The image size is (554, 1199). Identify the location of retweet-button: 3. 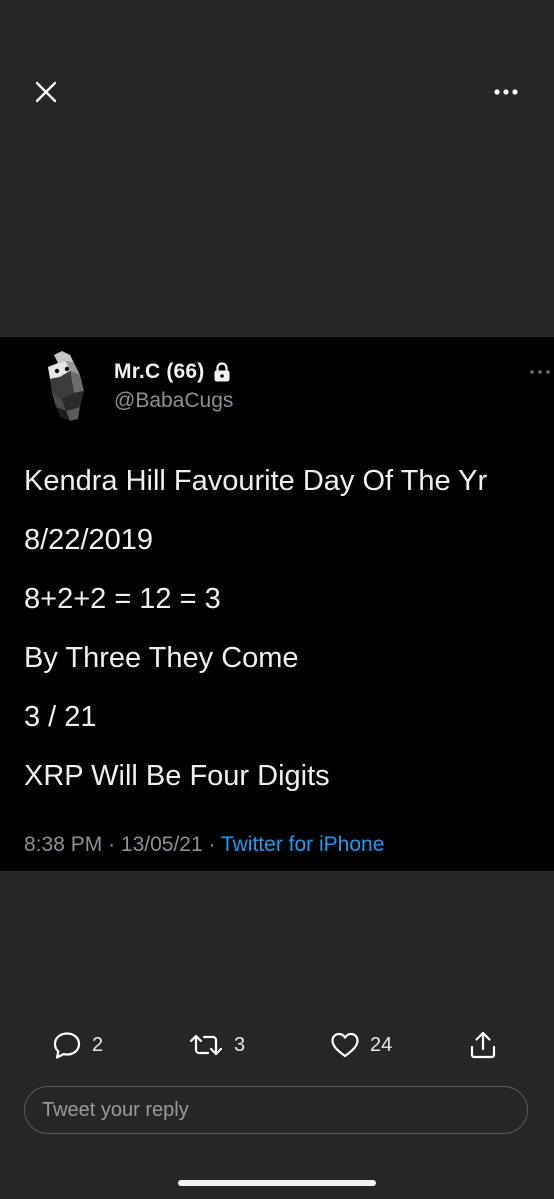
(216, 1045).